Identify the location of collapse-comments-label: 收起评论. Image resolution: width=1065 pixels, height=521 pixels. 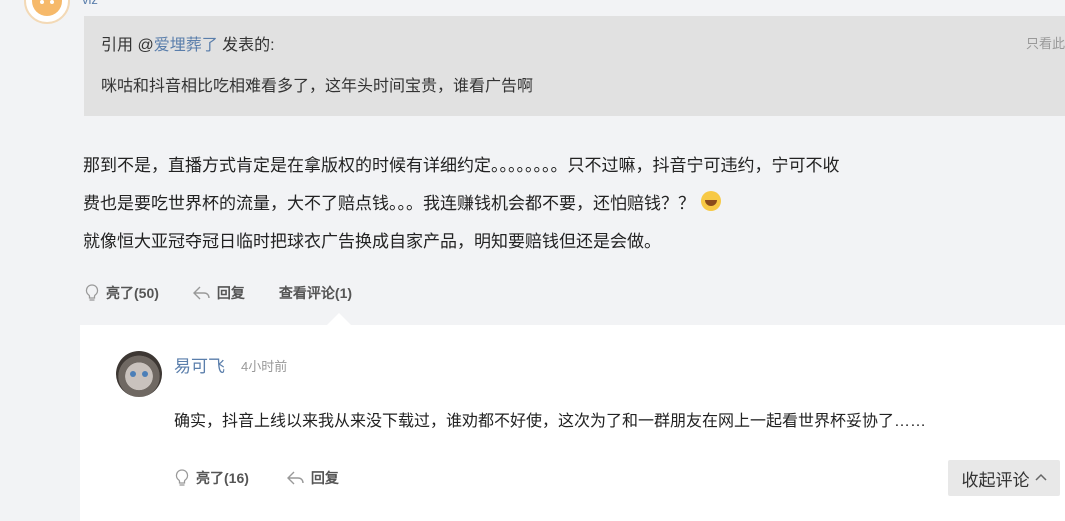
(995, 480).